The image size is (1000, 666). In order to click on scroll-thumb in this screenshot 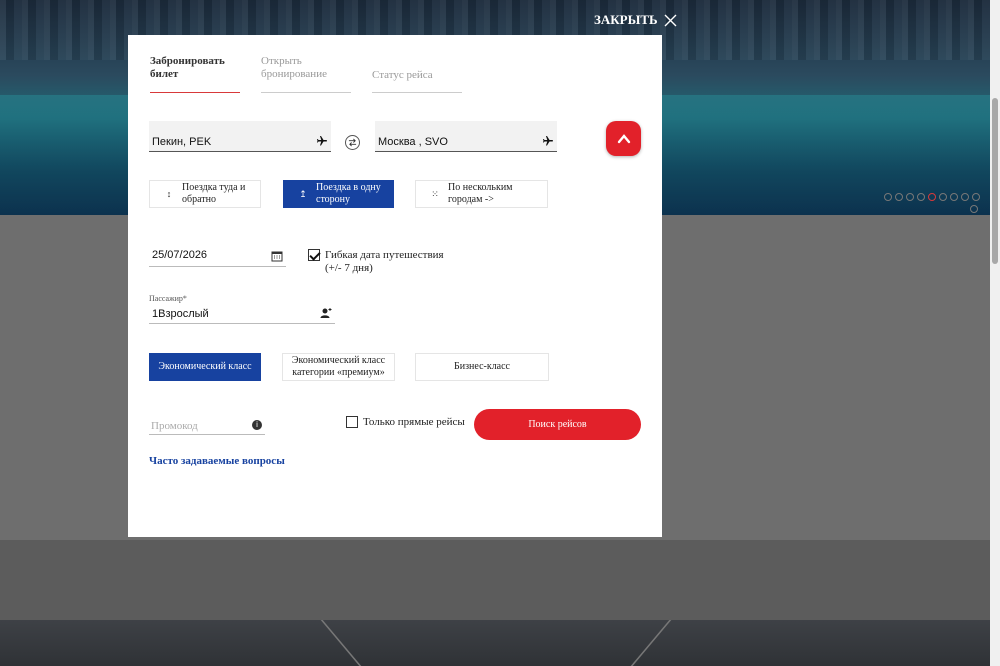, I will do `click(995, 181)`.